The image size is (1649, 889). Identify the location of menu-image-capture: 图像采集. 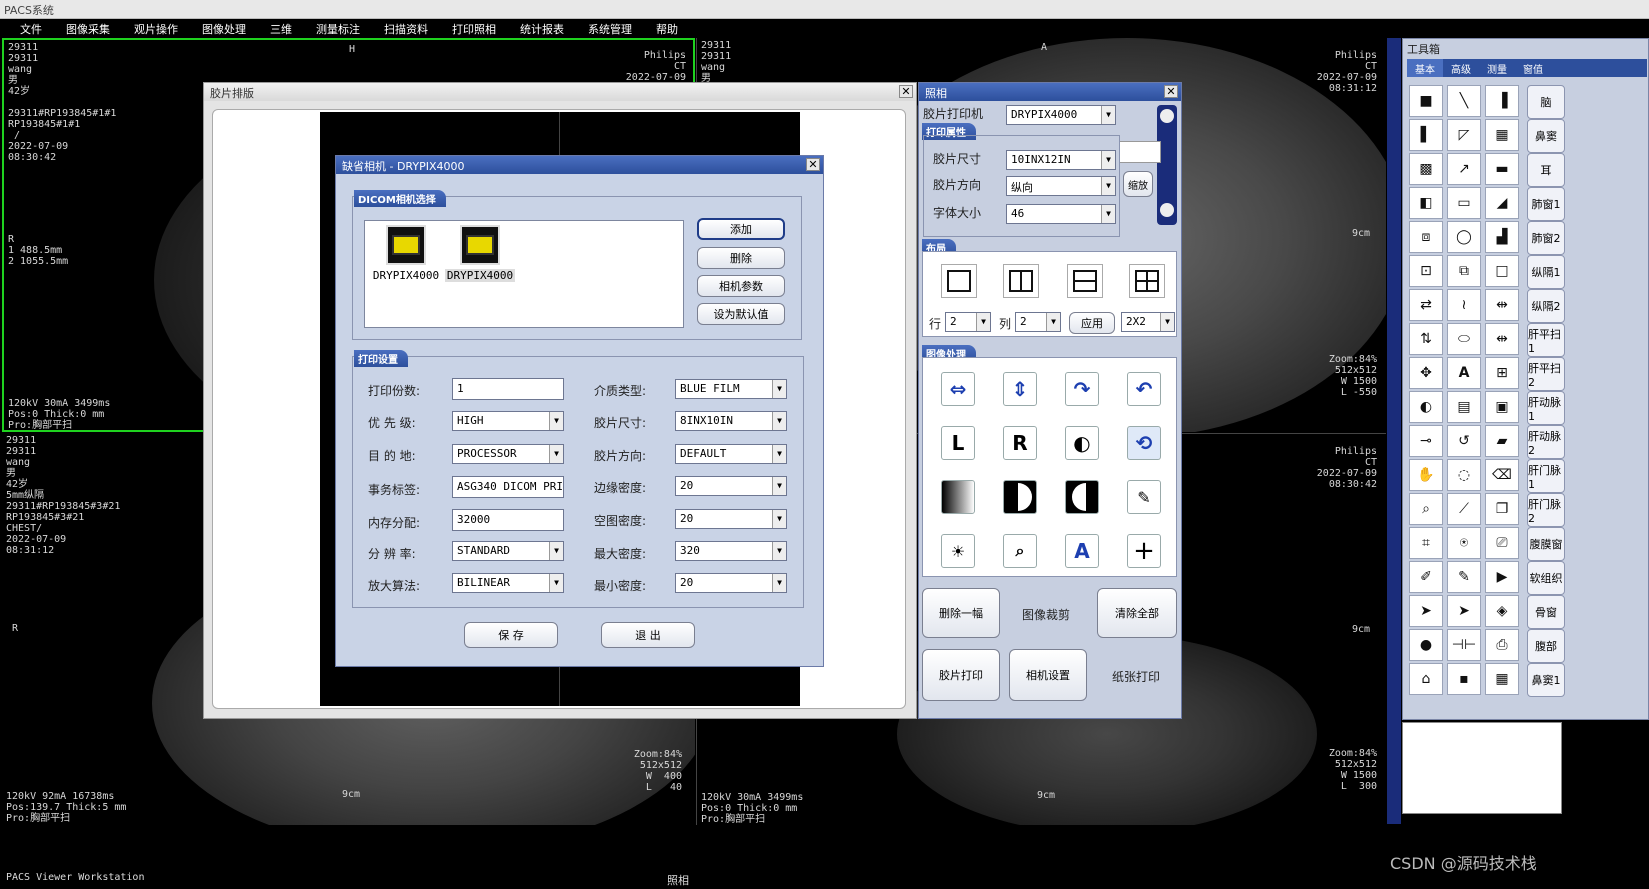
(88, 29).